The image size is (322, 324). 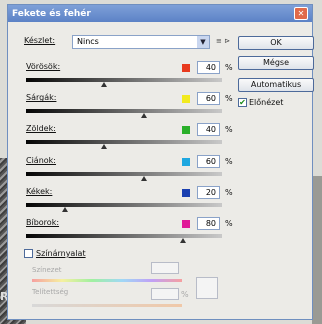 What do you see at coordinates (51, 13) in the screenshot?
I see `window-title: Fekete és fehér` at bounding box center [51, 13].